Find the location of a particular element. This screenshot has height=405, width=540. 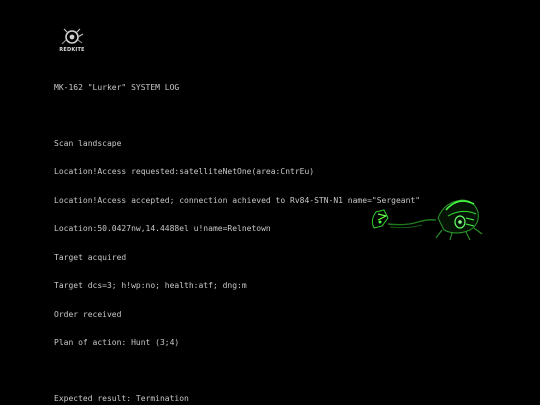

log-line: Scan landscape is located at coordinates (88, 143).